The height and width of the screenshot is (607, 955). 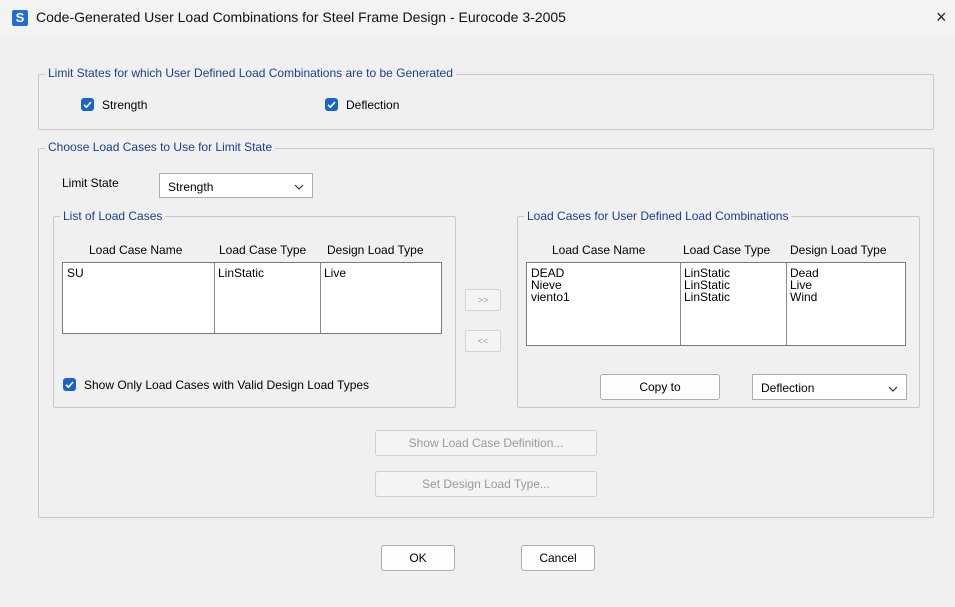 I want to click on deflection-label: Deflection, so click(x=373, y=105).